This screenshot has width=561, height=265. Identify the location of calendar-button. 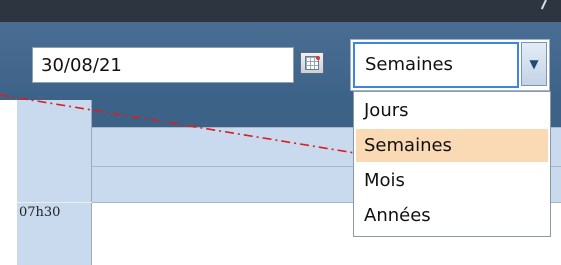
(312, 63).